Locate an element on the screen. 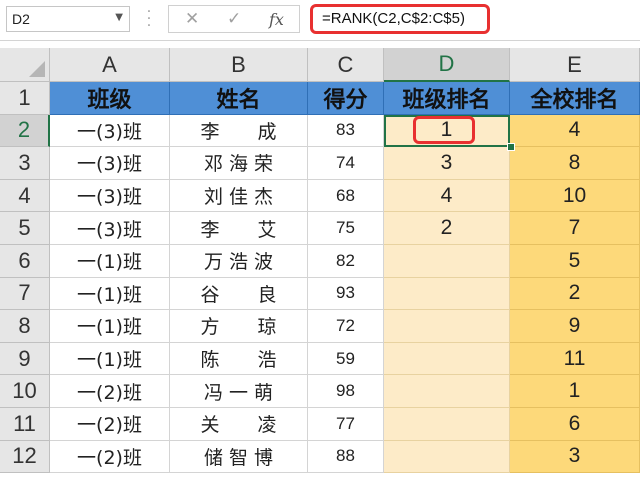 The width and height of the screenshot is (640, 480). cell-score: 83 is located at coordinates (346, 131).